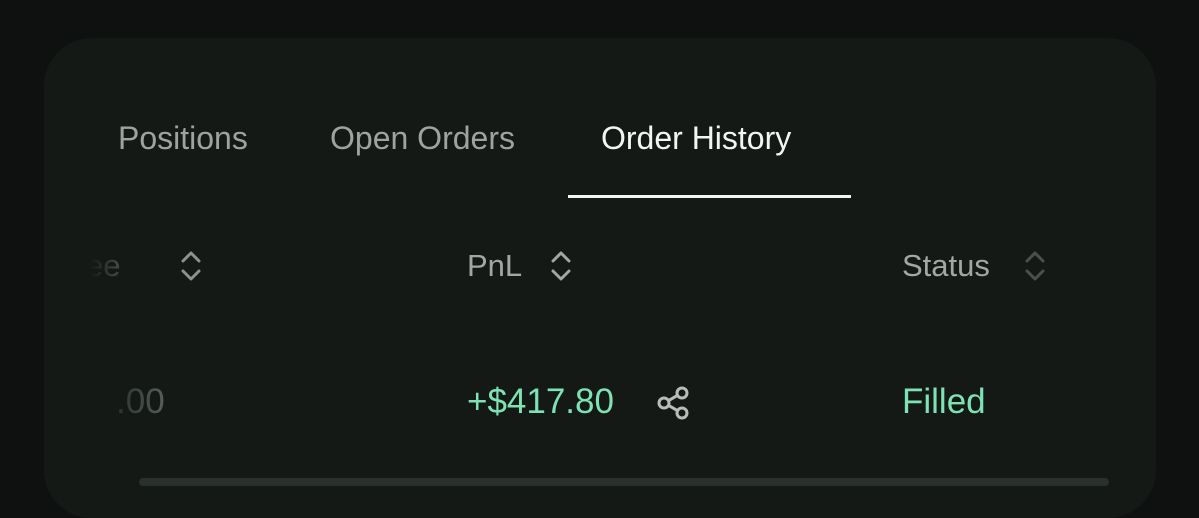 This screenshot has width=1199, height=518. What do you see at coordinates (624, 482) in the screenshot?
I see `horizontal-scrollbar` at bounding box center [624, 482].